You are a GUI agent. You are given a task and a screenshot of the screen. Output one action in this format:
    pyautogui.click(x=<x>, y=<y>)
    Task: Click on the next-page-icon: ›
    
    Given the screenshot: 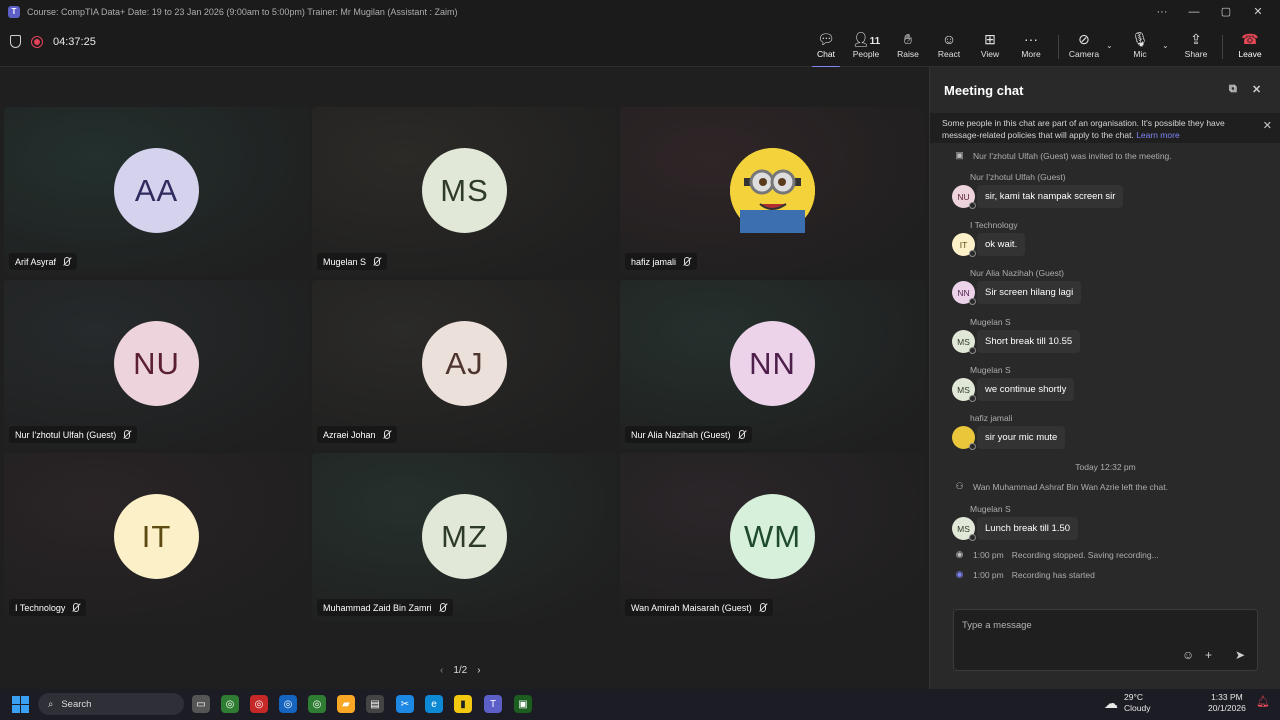 What is the action you would take?
    pyautogui.click(x=478, y=670)
    